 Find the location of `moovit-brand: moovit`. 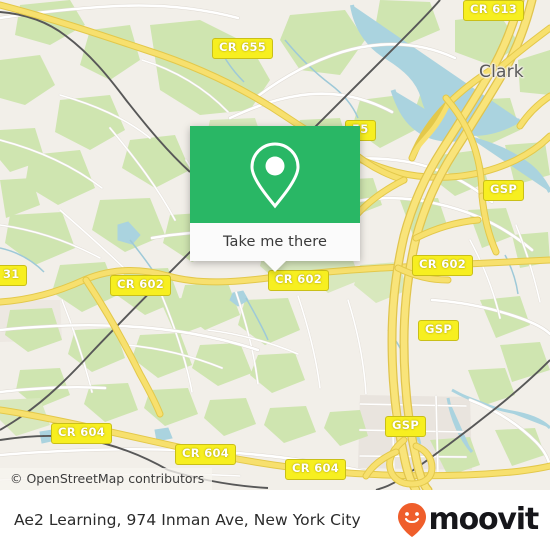

moovit-brand: moovit is located at coordinates (468, 520).